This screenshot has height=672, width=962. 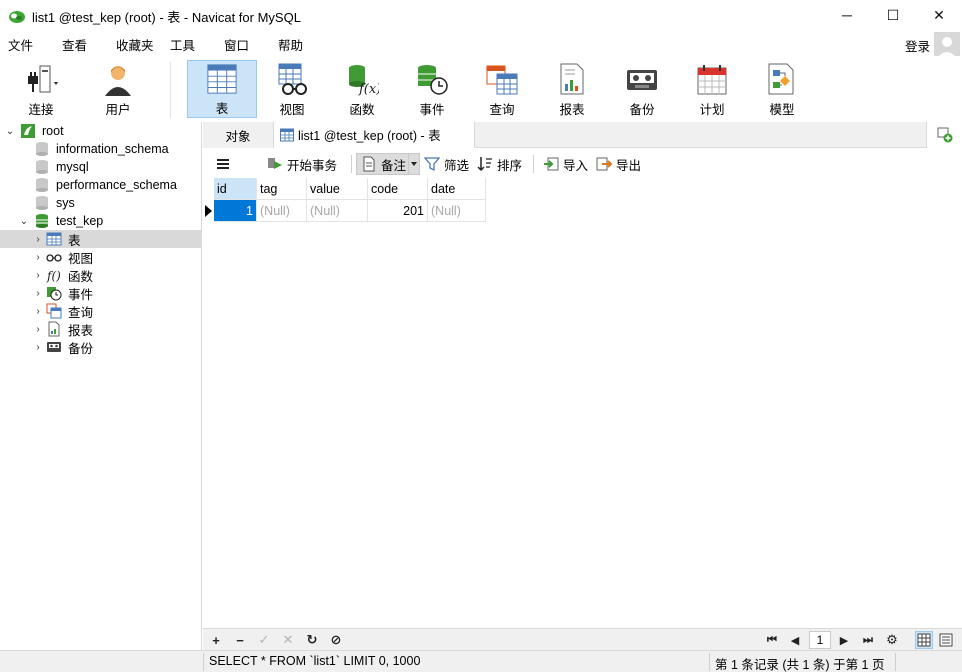 I want to click on menu-view: 查看, so click(x=81, y=44).